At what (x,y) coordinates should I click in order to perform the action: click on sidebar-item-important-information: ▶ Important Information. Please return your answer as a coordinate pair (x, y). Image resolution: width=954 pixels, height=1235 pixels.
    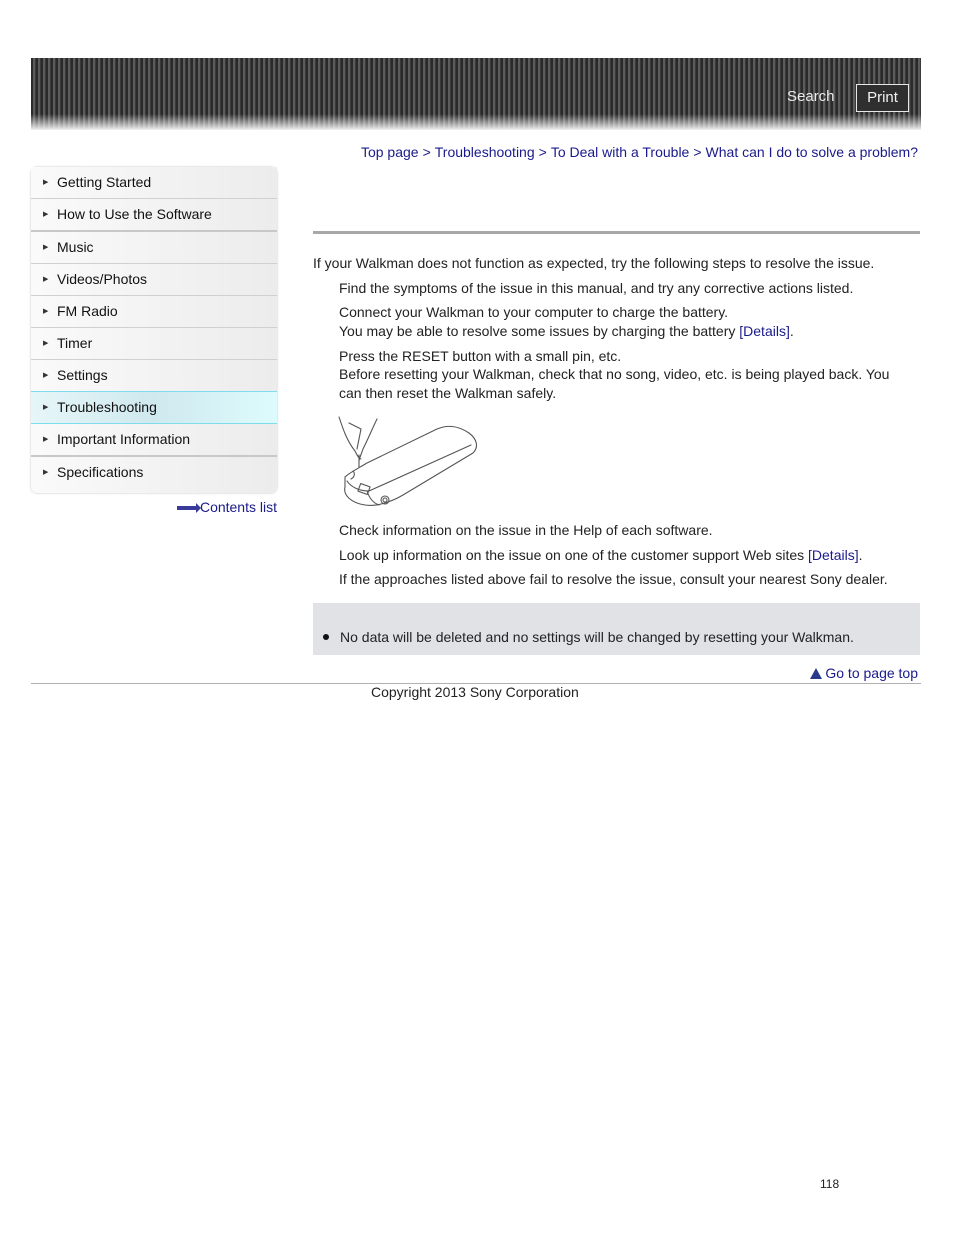
    Looking at the image, I should click on (154, 440).